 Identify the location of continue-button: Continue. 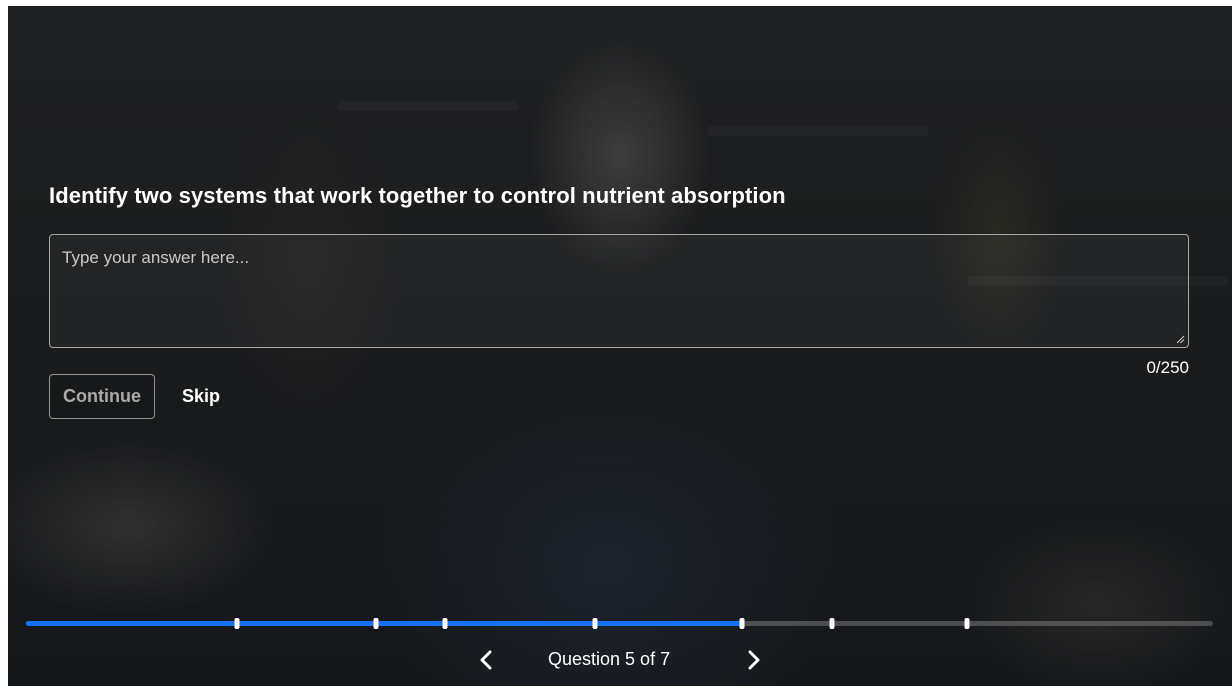
(102, 396).